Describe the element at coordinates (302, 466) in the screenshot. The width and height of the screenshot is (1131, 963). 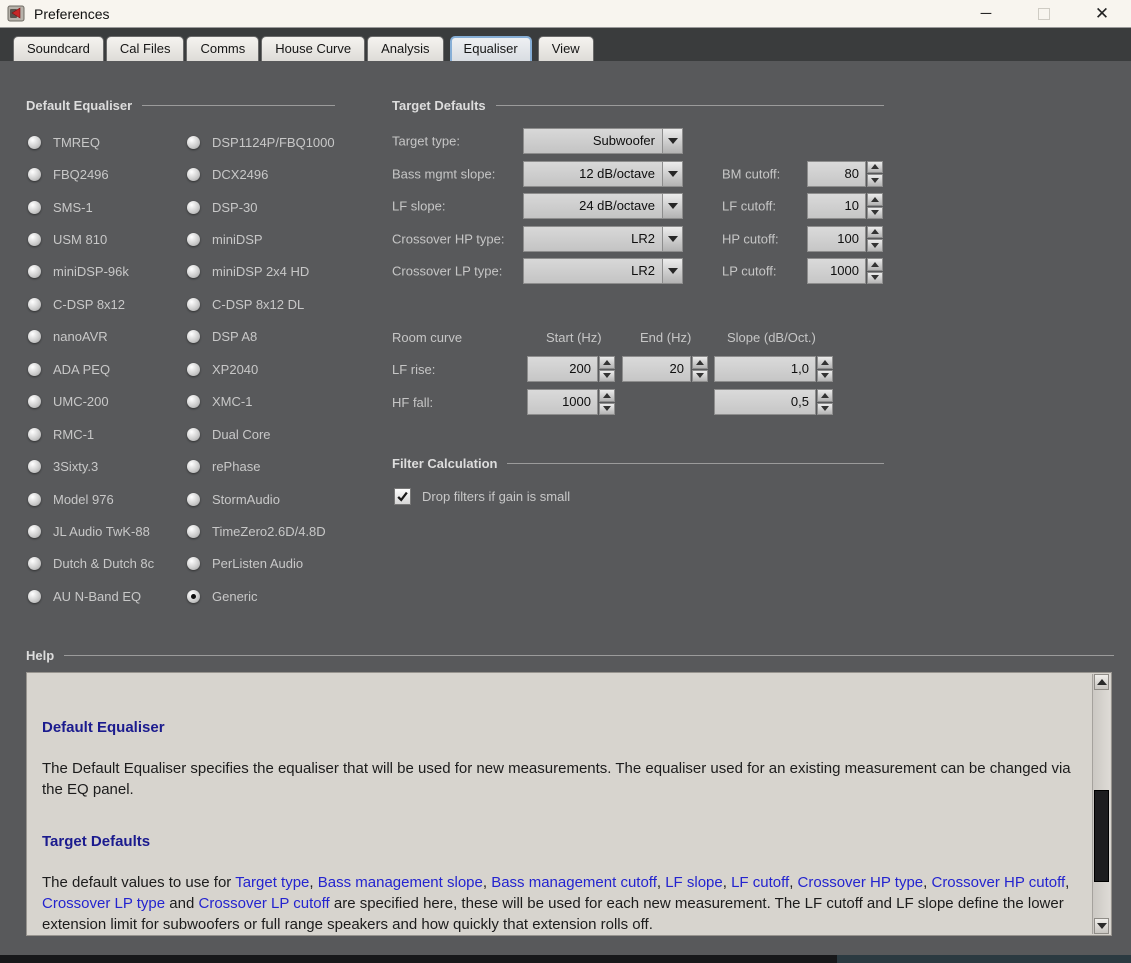
I see `radio-option-rephase: rePhase` at that location.